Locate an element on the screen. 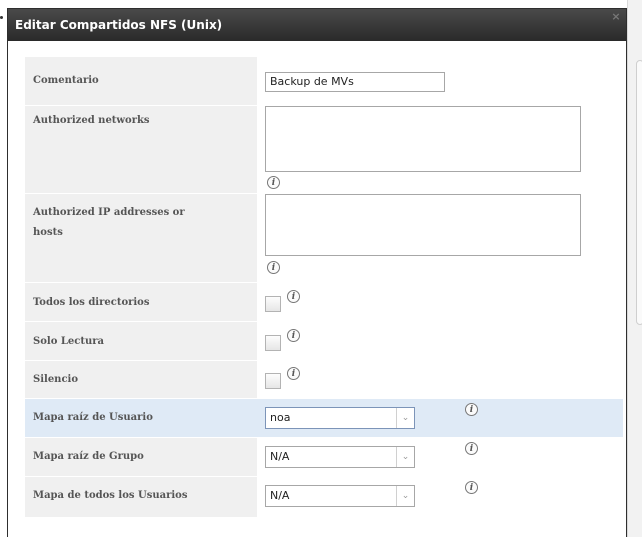 This screenshot has width=642, height=537. mapall-user-cell: N/A ⌄ i is located at coordinates (440, 497).